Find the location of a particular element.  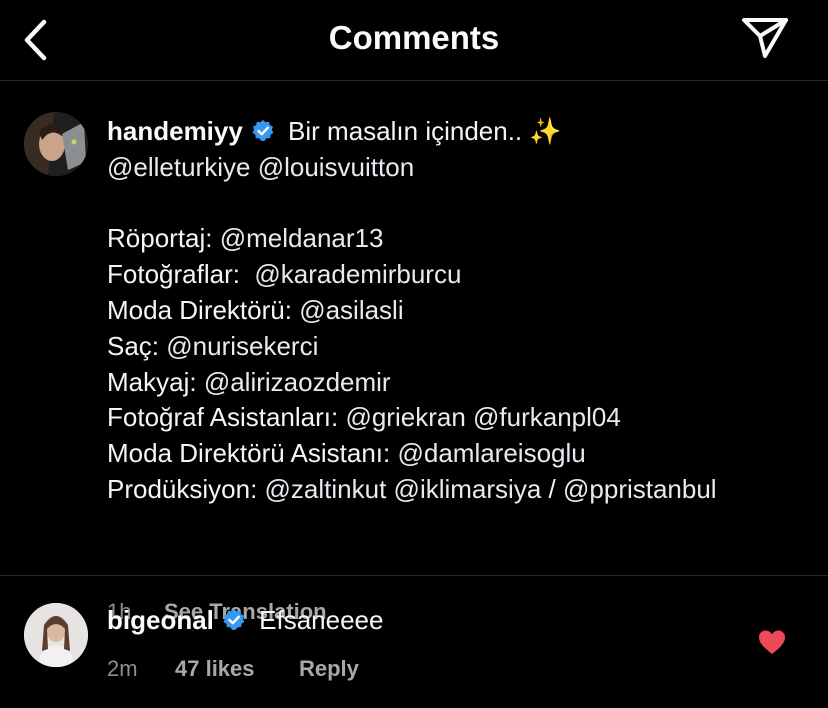

credit-label: Röportaj: is located at coordinates (163, 238).